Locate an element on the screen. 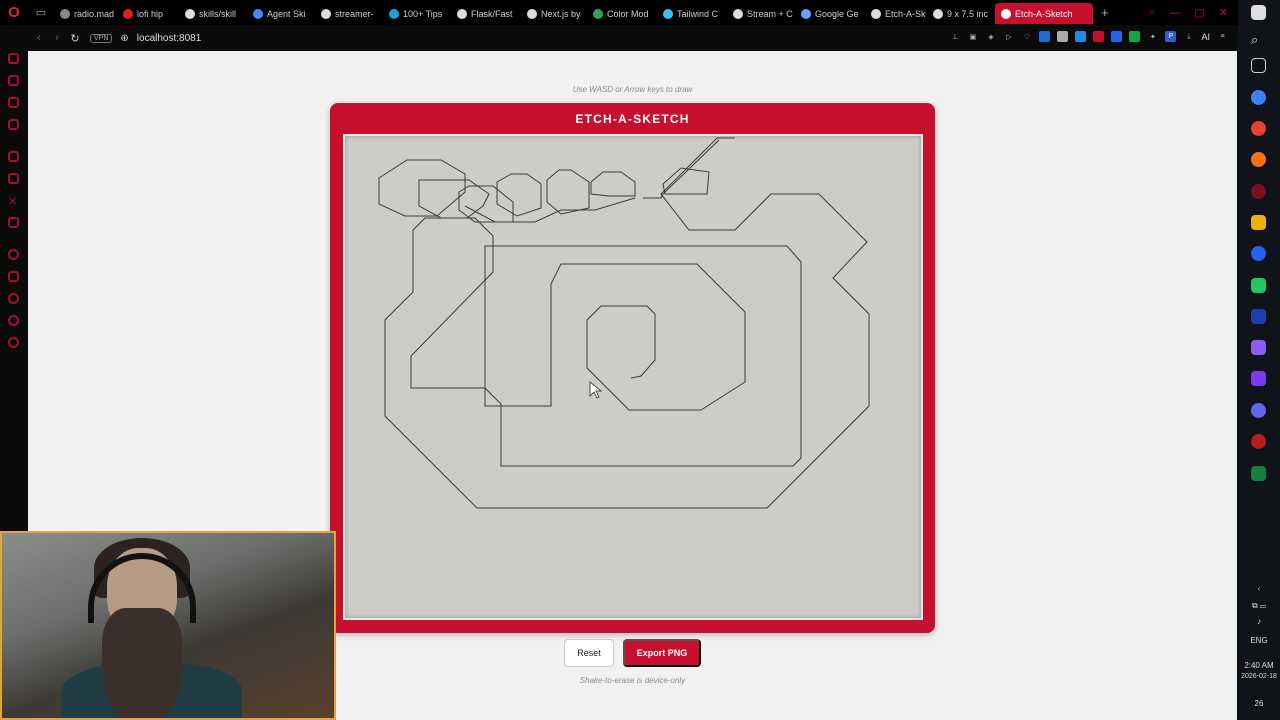 This screenshot has height=720, width=1280. obsidian-alt-icon is located at coordinates (1258, 378).